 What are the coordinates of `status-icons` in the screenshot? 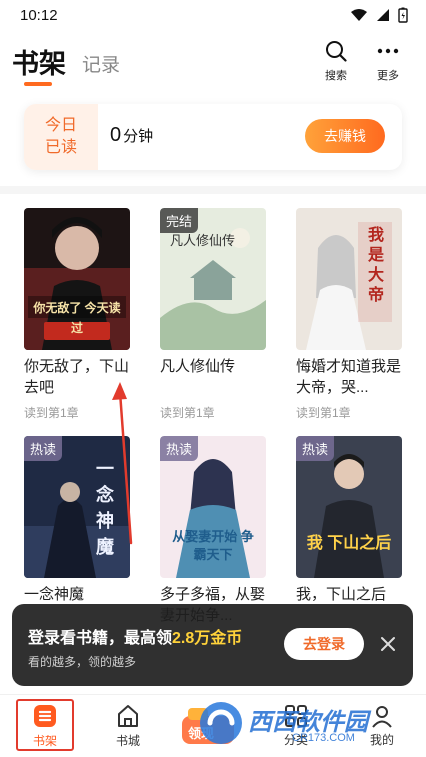 It's located at (379, 15).